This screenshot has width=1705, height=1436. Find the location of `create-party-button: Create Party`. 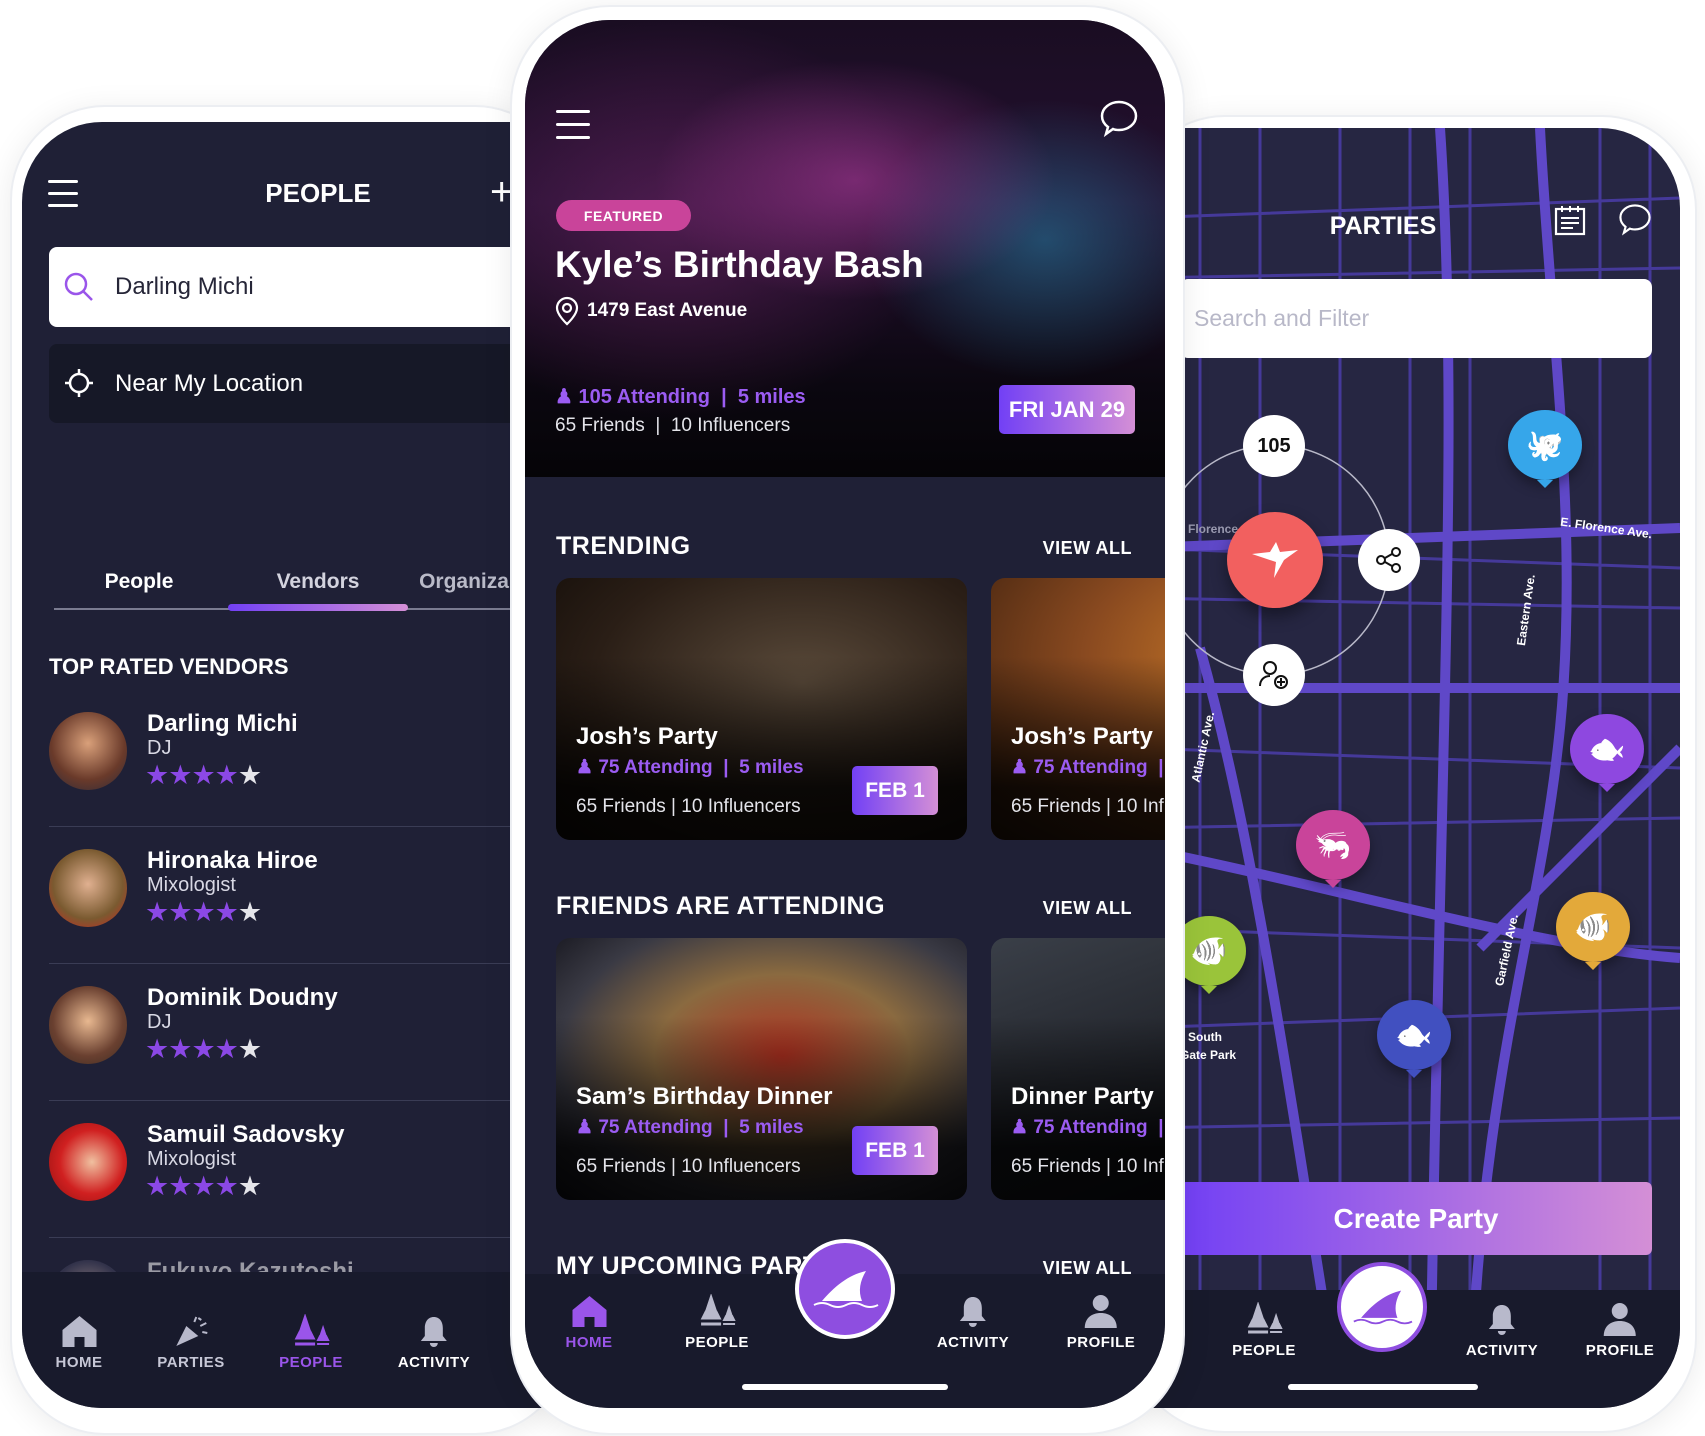

create-party-button: Create Party is located at coordinates (1416, 1218).